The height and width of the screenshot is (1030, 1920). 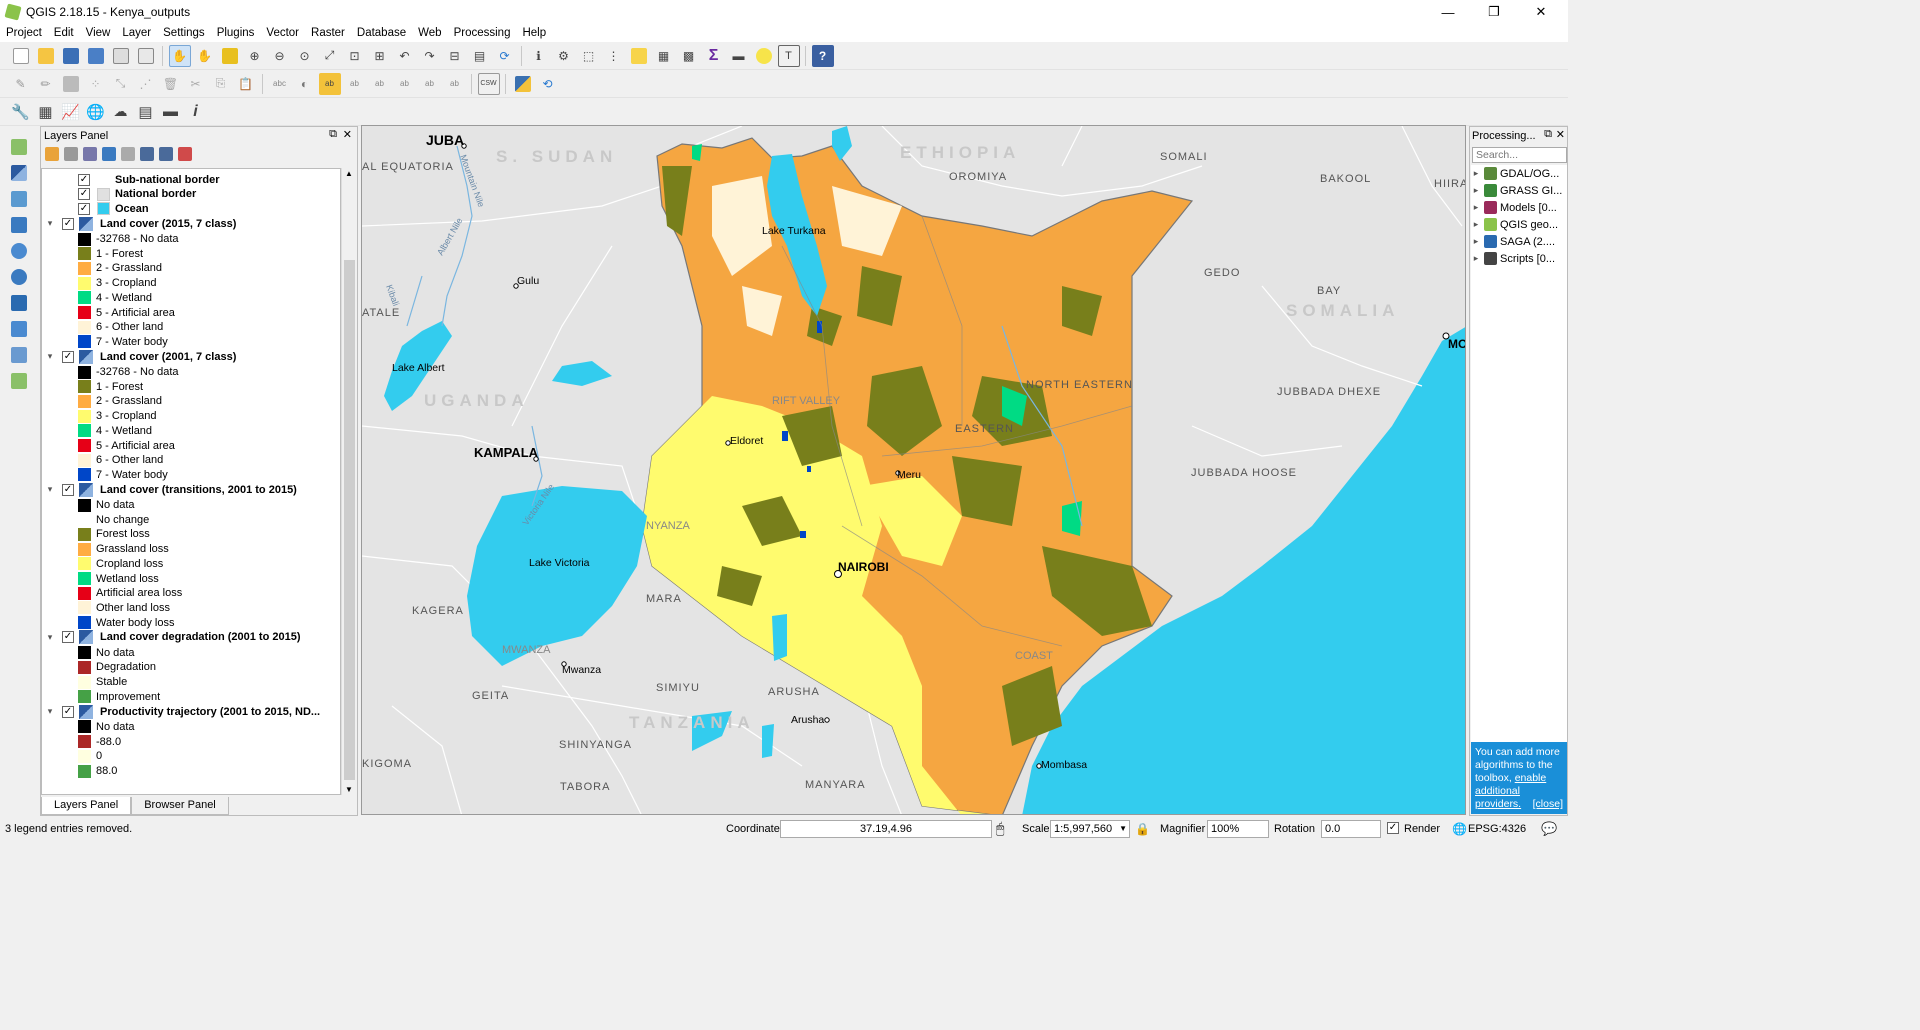 I want to click on field-calculator-icon: ▩, so click(x=689, y=56).